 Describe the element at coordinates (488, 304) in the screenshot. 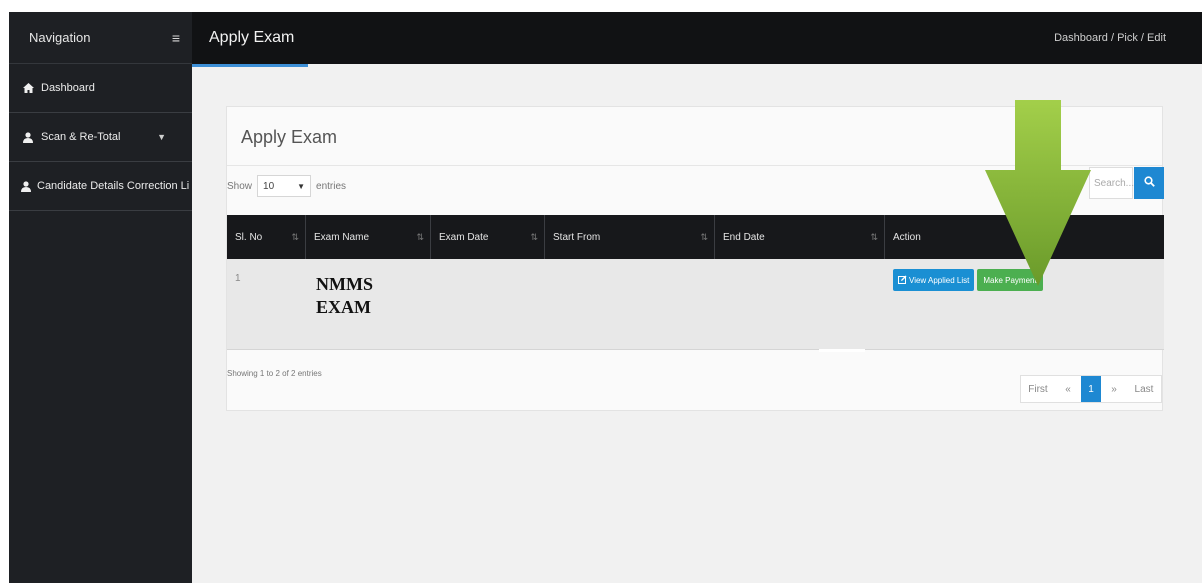

I see `cell-exam-date` at that location.